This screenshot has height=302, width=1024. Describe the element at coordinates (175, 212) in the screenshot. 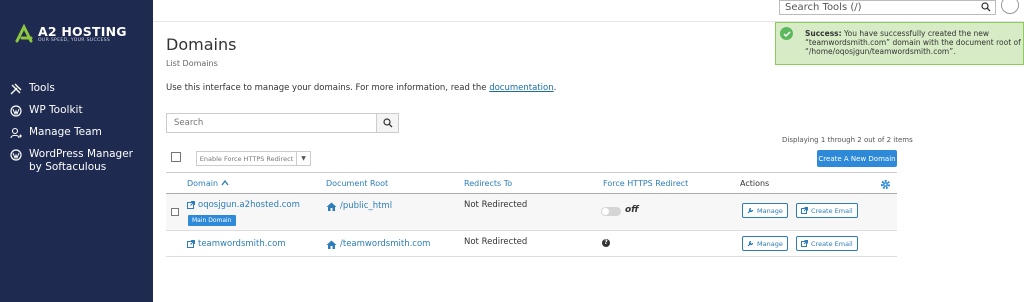

I see `row-checkbox` at that location.